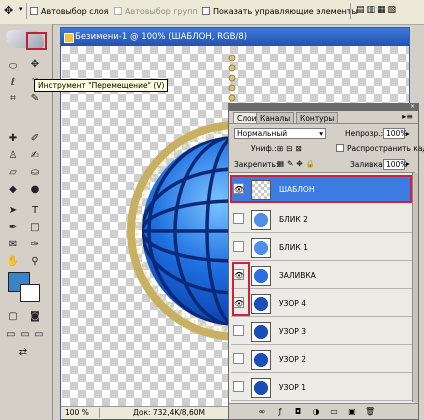 The height and width of the screenshot is (420, 424). Describe the element at coordinates (340, 148) in the screenshot. I see `propagate-frame-checkbox` at that location.